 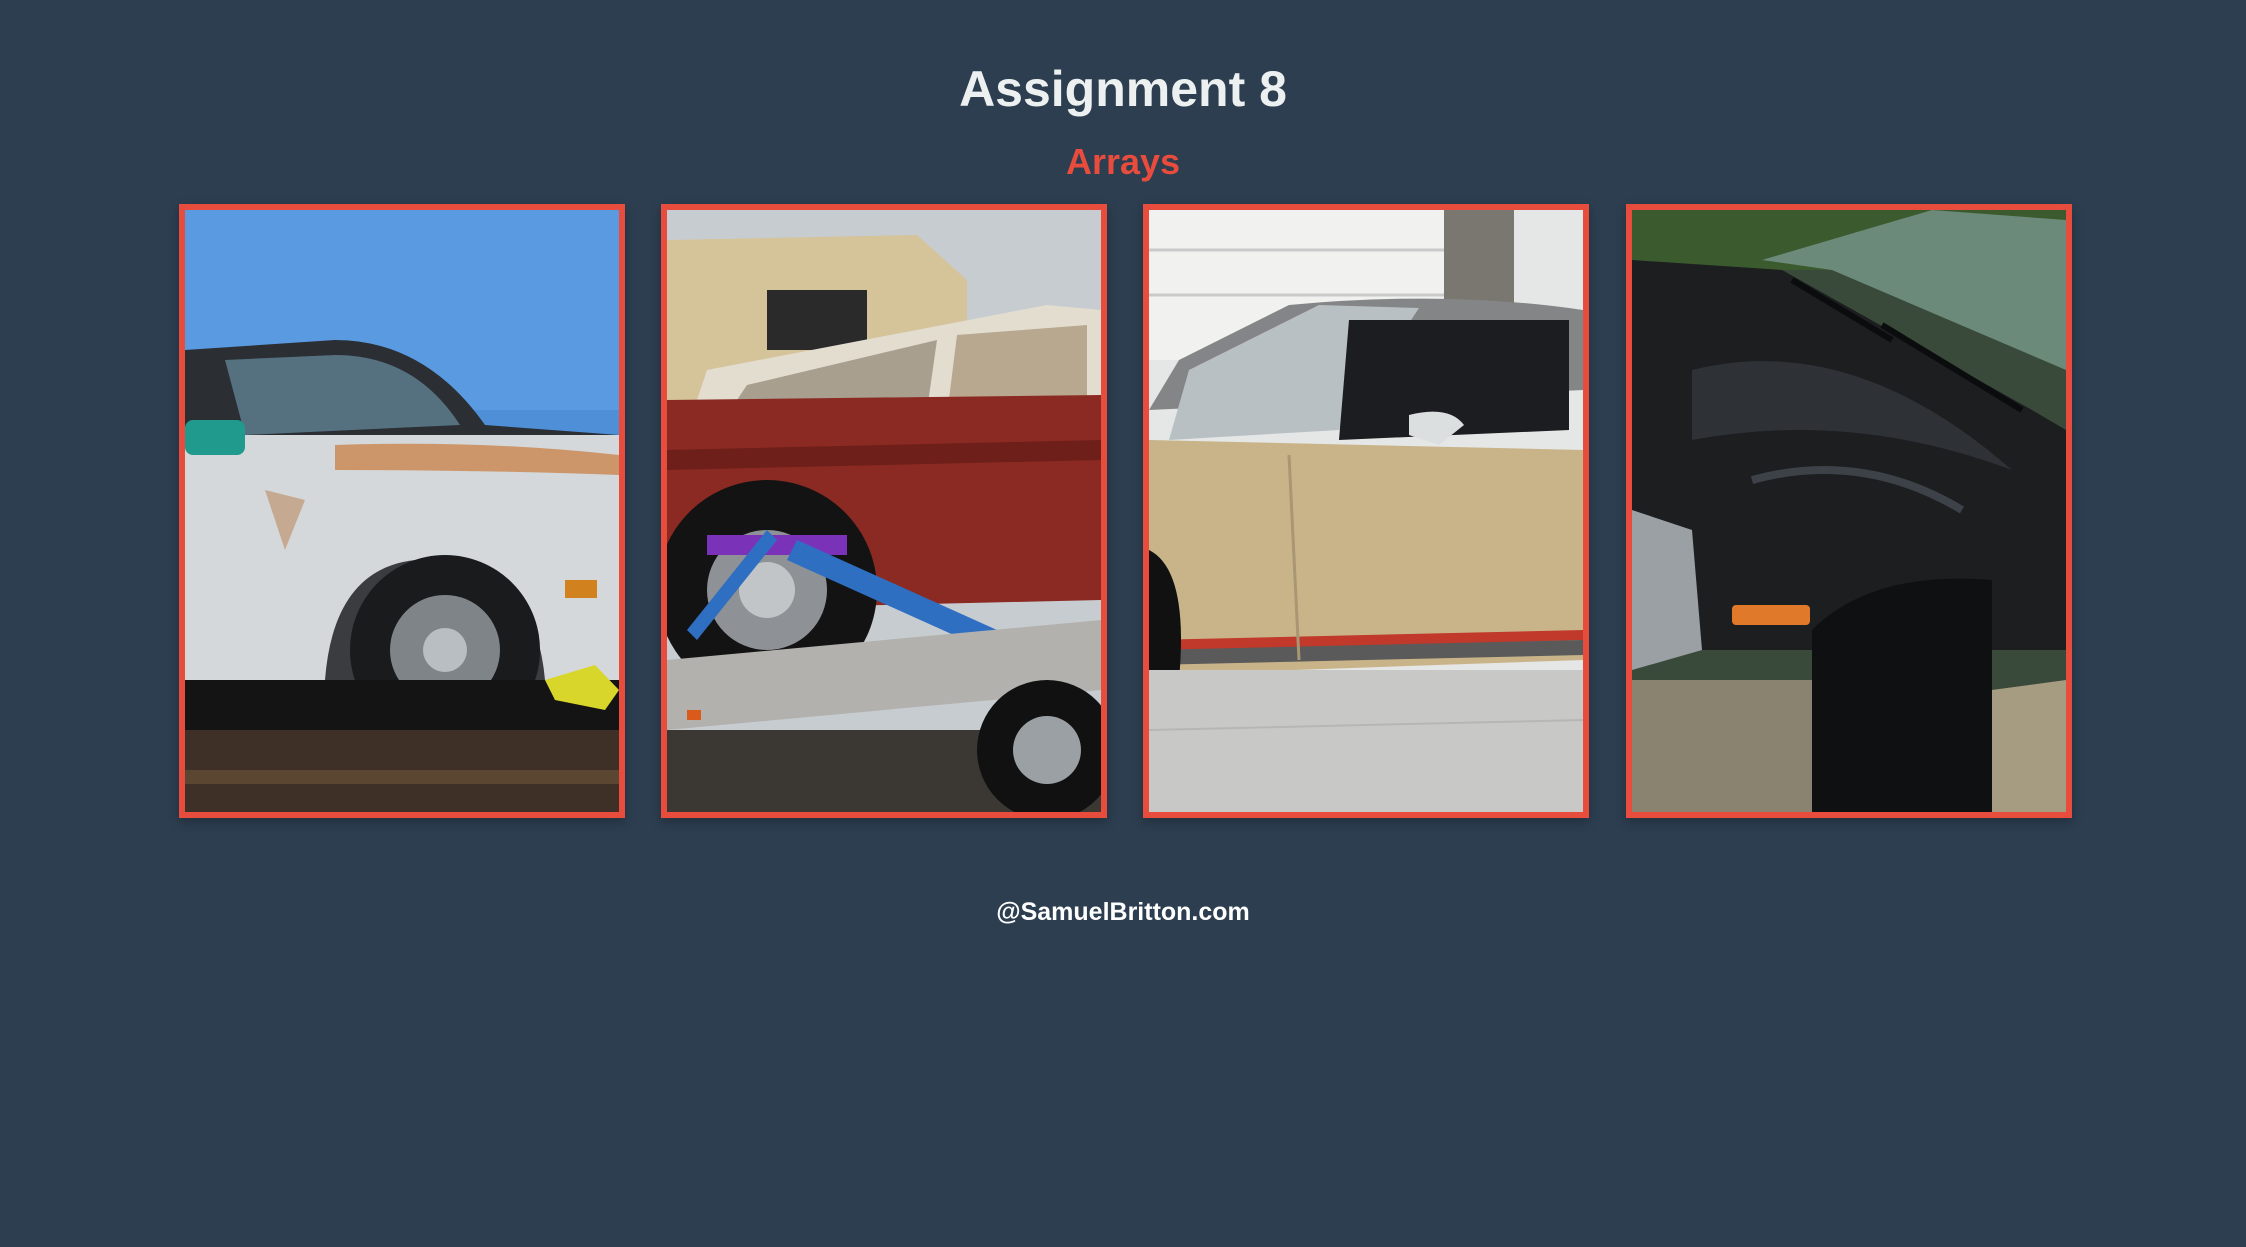 What do you see at coordinates (1123, 161) in the screenshot?
I see `page-subtitle: Arrays` at bounding box center [1123, 161].